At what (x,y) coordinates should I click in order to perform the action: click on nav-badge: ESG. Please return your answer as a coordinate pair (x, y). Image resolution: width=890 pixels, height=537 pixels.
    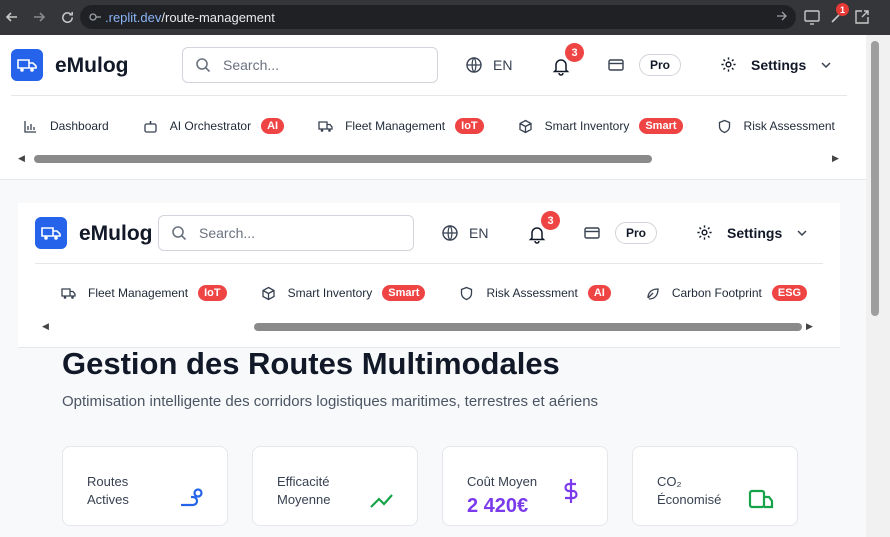
    Looking at the image, I should click on (789, 293).